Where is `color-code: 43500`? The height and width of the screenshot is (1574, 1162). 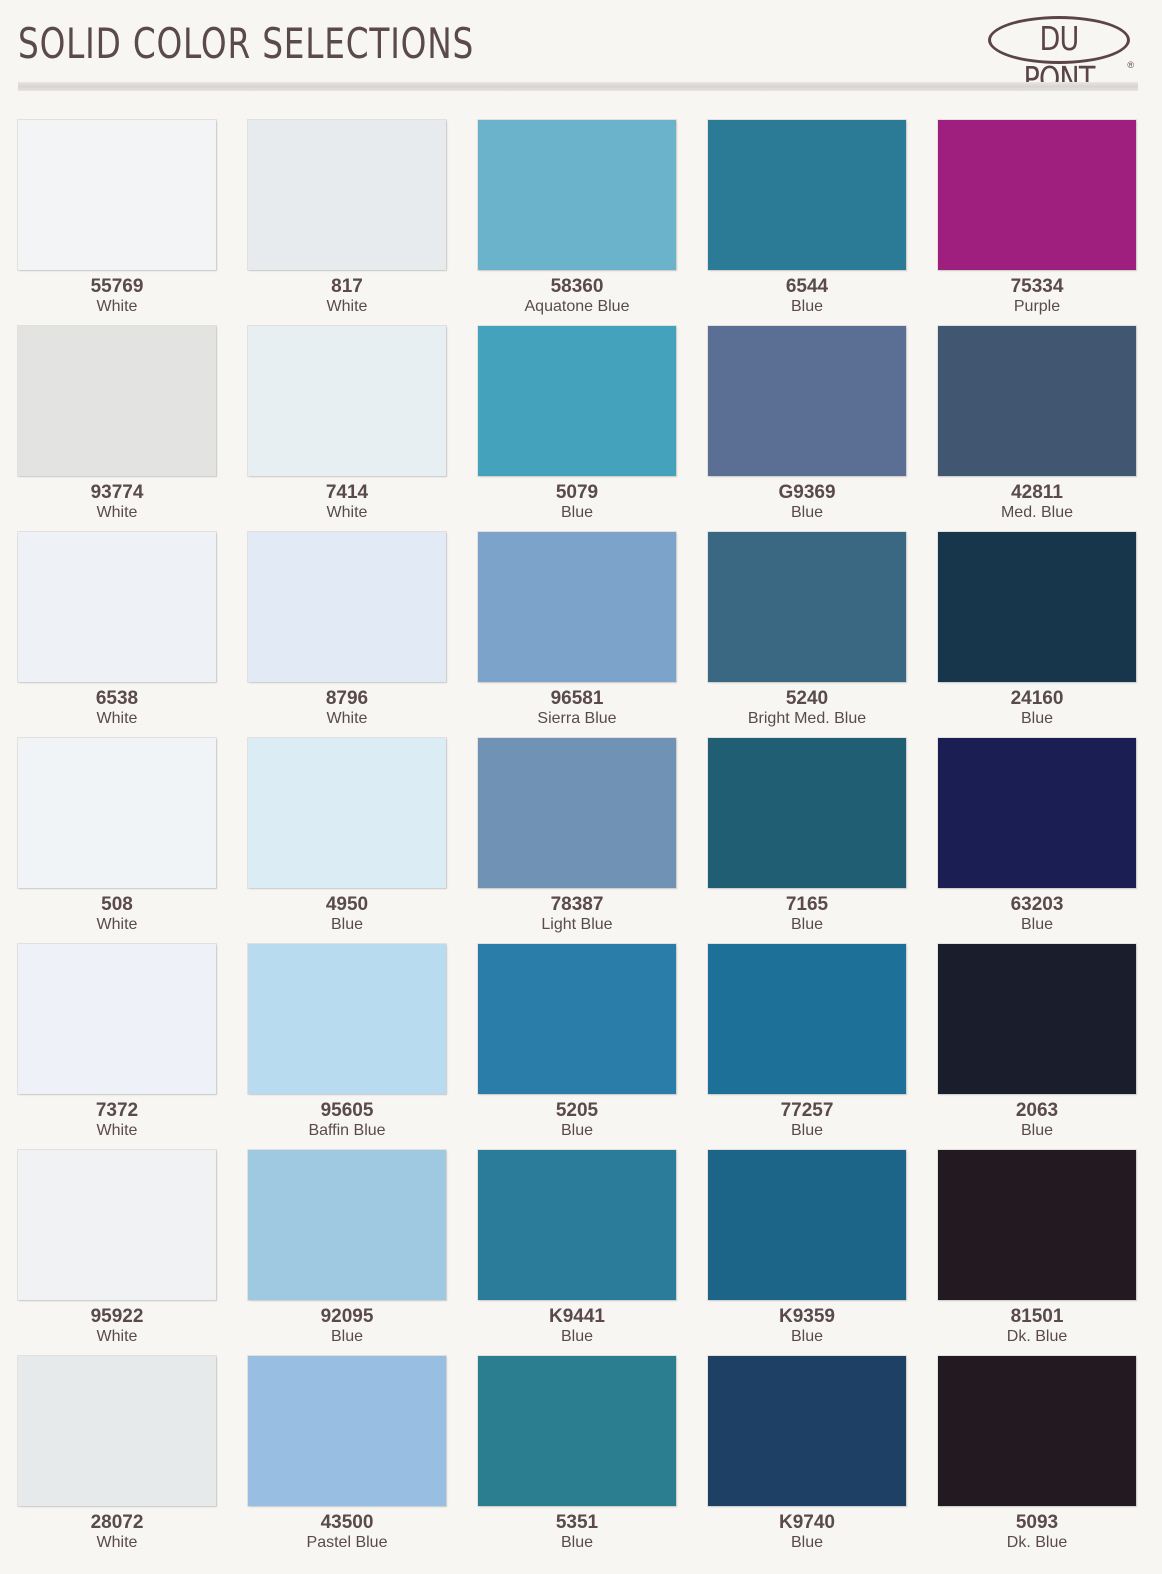
color-code: 43500 is located at coordinates (347, 1522).